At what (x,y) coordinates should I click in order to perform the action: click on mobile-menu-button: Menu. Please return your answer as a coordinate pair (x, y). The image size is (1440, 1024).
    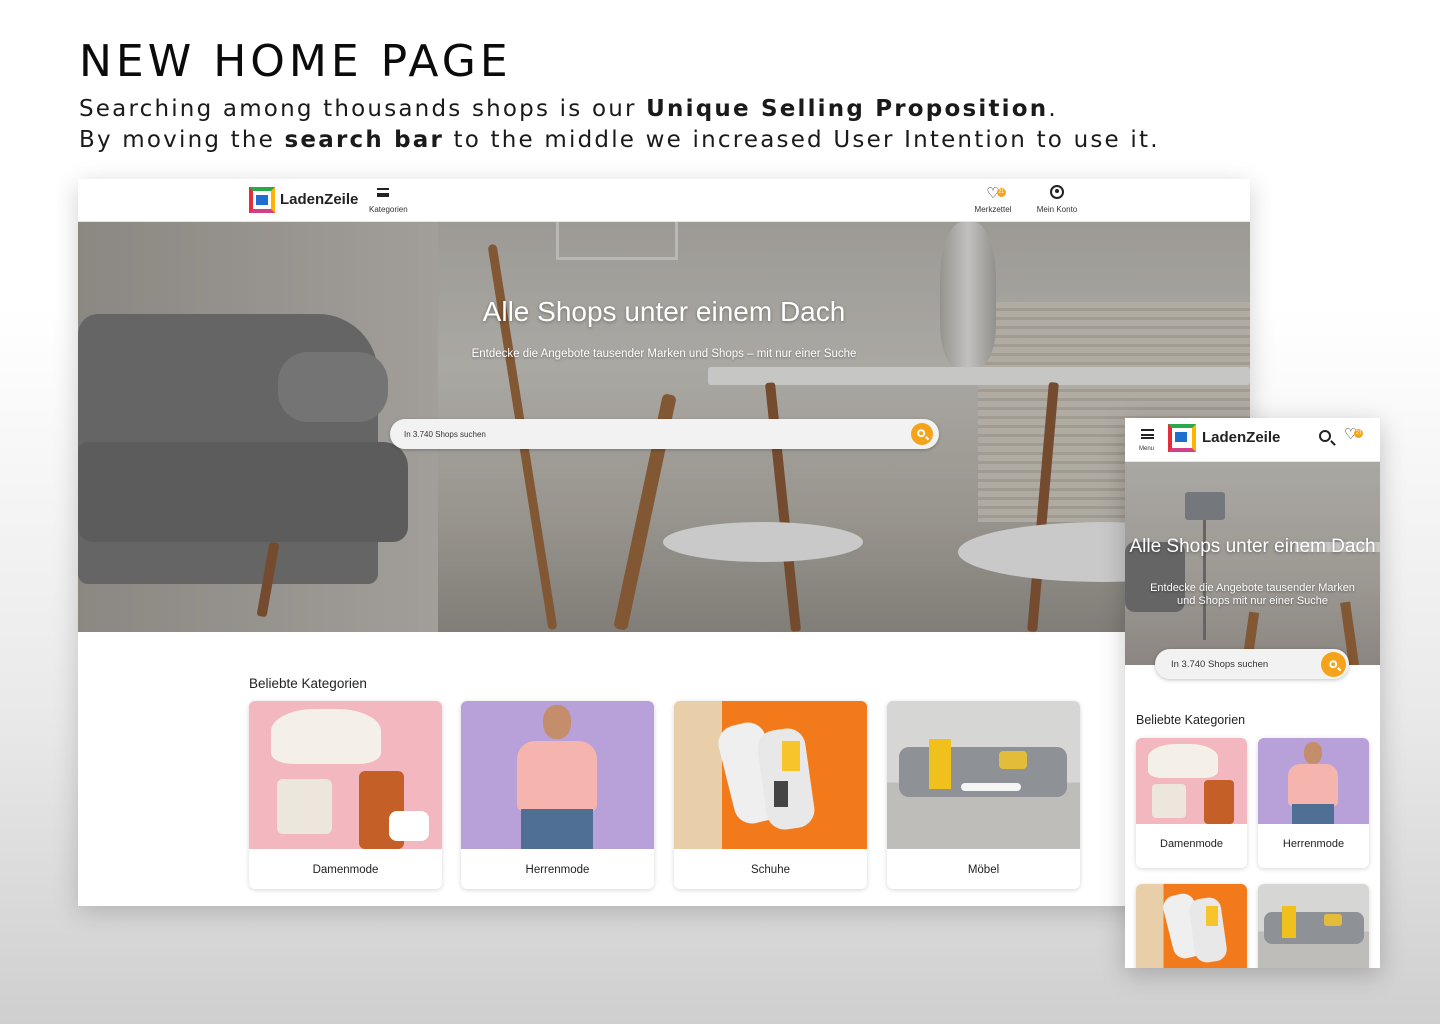
    Looking at the image, I should click on (1147, 440).